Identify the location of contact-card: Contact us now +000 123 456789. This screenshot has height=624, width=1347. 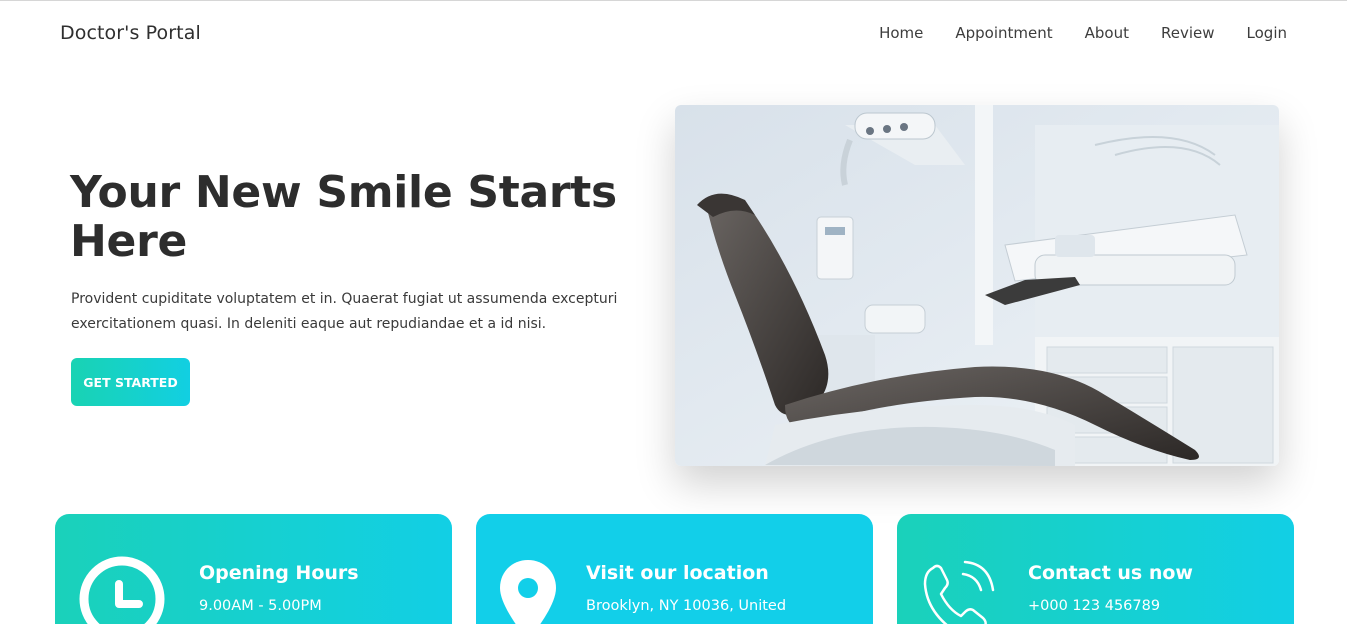
(1095, 569).